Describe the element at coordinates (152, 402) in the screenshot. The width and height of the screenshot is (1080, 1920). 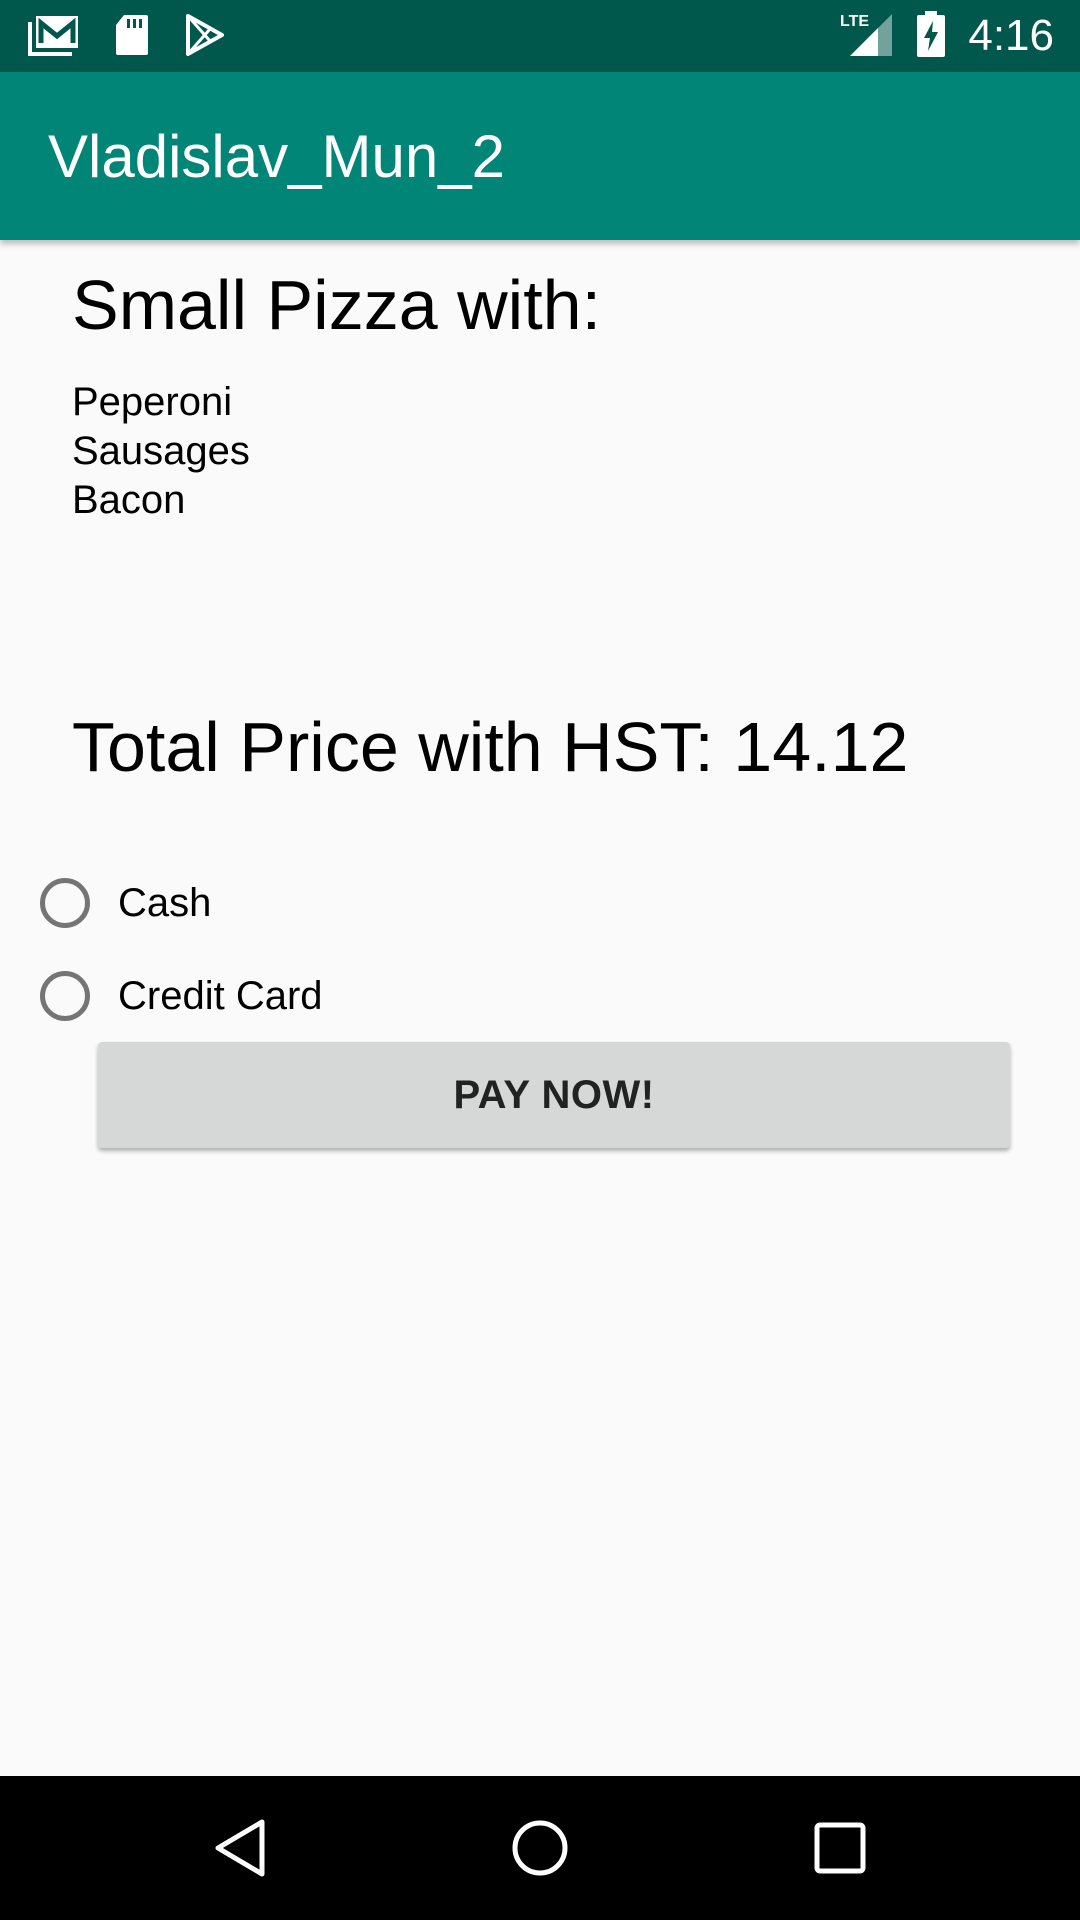
I see `topping-item: Peperoni` at that location.